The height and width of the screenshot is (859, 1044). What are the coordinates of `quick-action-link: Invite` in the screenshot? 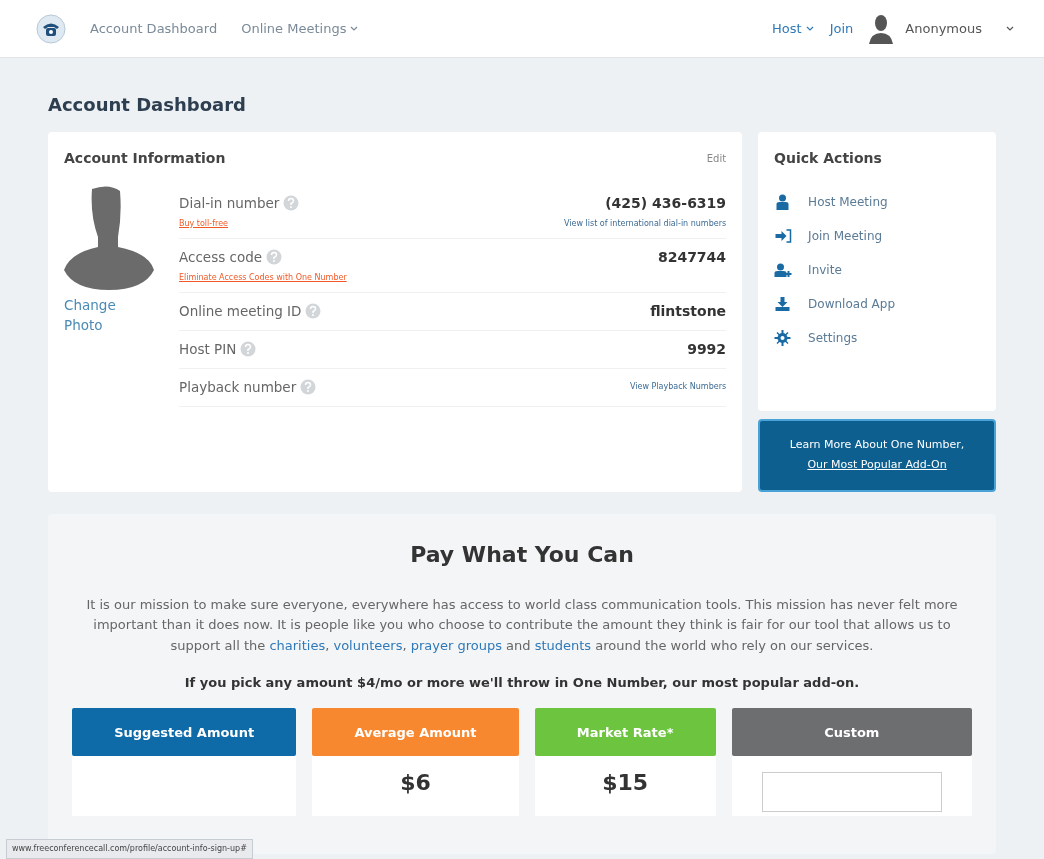 It's located at (877, 269).